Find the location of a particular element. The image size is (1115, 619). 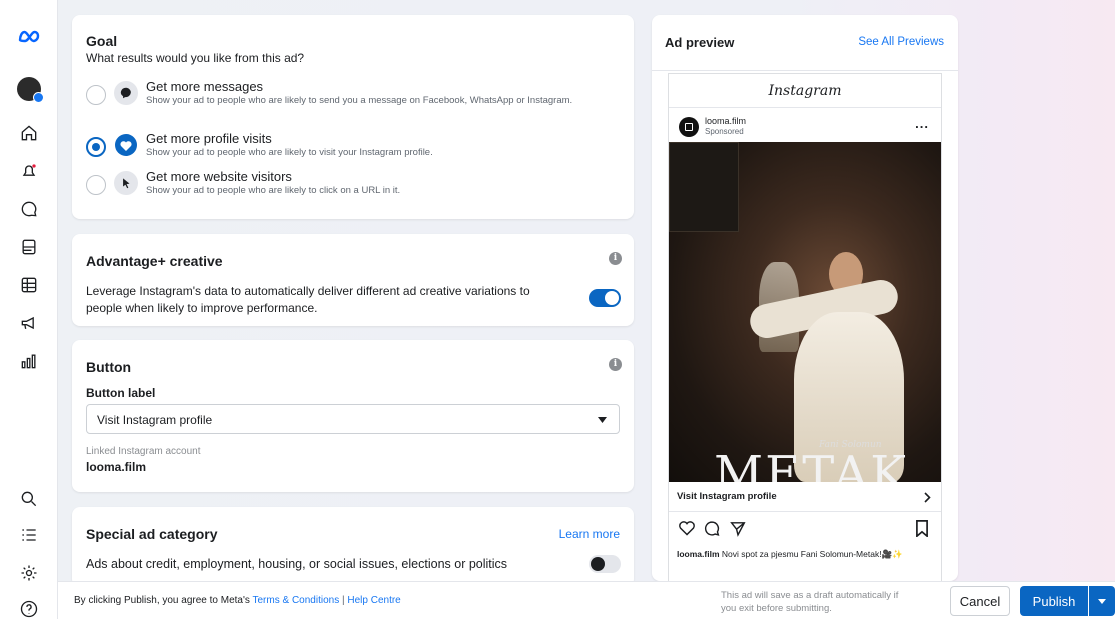

button-label-select: Visit Instagram profile is located at coordinates (353, 419).